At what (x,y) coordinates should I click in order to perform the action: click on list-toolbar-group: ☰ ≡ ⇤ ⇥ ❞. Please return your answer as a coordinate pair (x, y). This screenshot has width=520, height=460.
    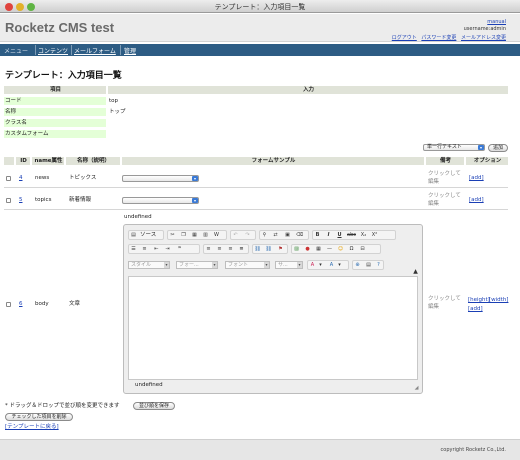
    Looking at the image, I should click on (164, 249).